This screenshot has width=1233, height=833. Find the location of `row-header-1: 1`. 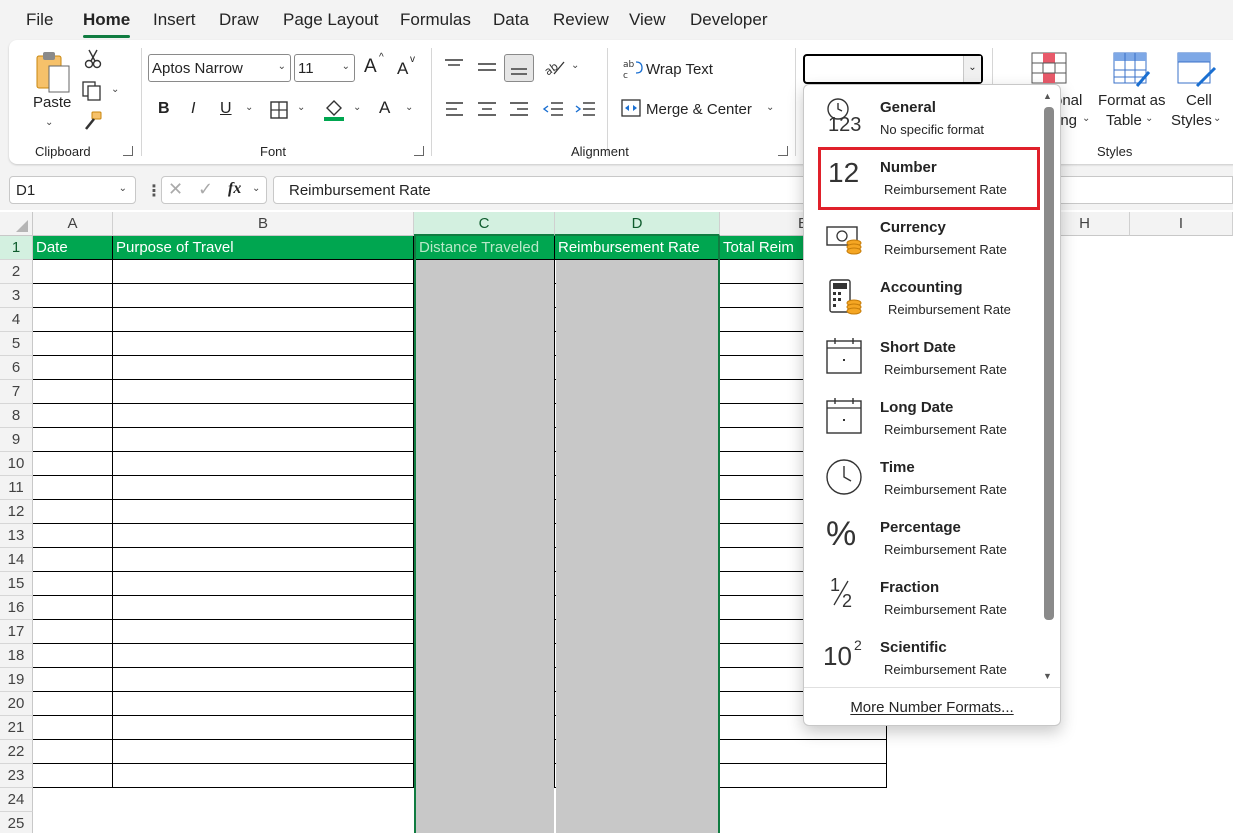

row-header-1: 1 is located at coordinates (16, 248).